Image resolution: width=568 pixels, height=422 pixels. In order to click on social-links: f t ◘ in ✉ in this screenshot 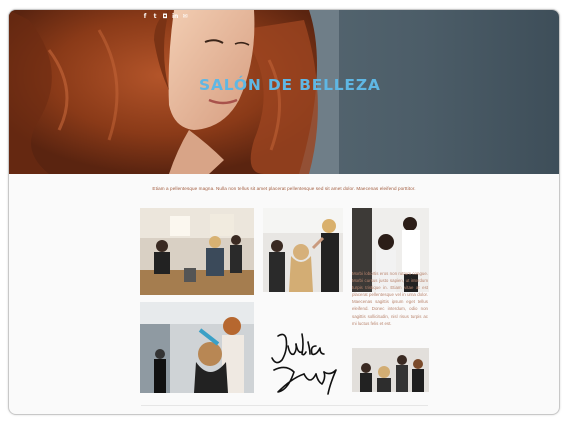, I will do `click(165, 17)`.